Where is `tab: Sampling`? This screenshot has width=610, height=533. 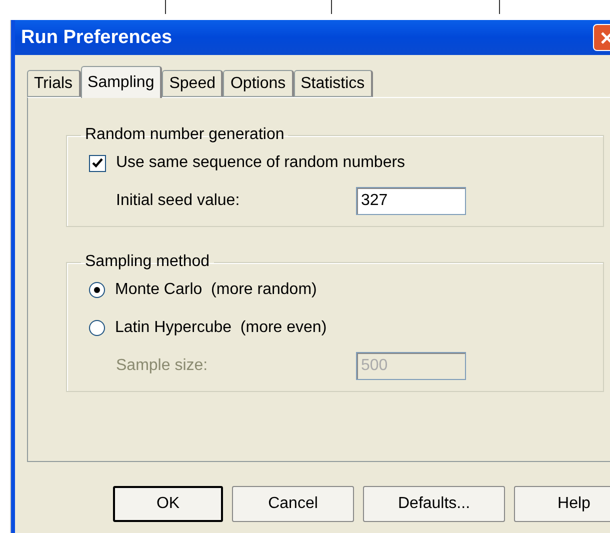
tab: Sampling is located at coordinates (121, 82).